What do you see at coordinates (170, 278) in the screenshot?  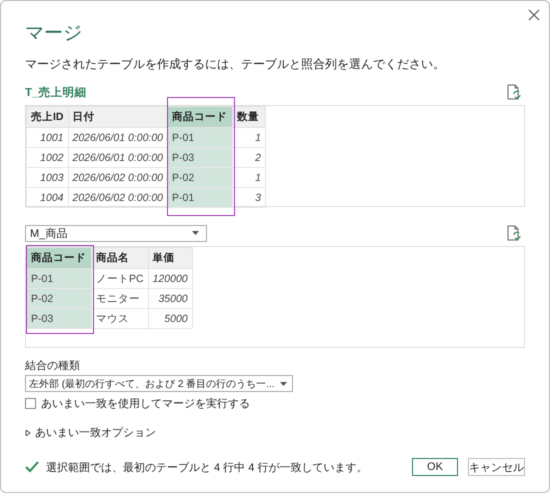 I see `table-cell: 120000` at bounding box center [170, 278].